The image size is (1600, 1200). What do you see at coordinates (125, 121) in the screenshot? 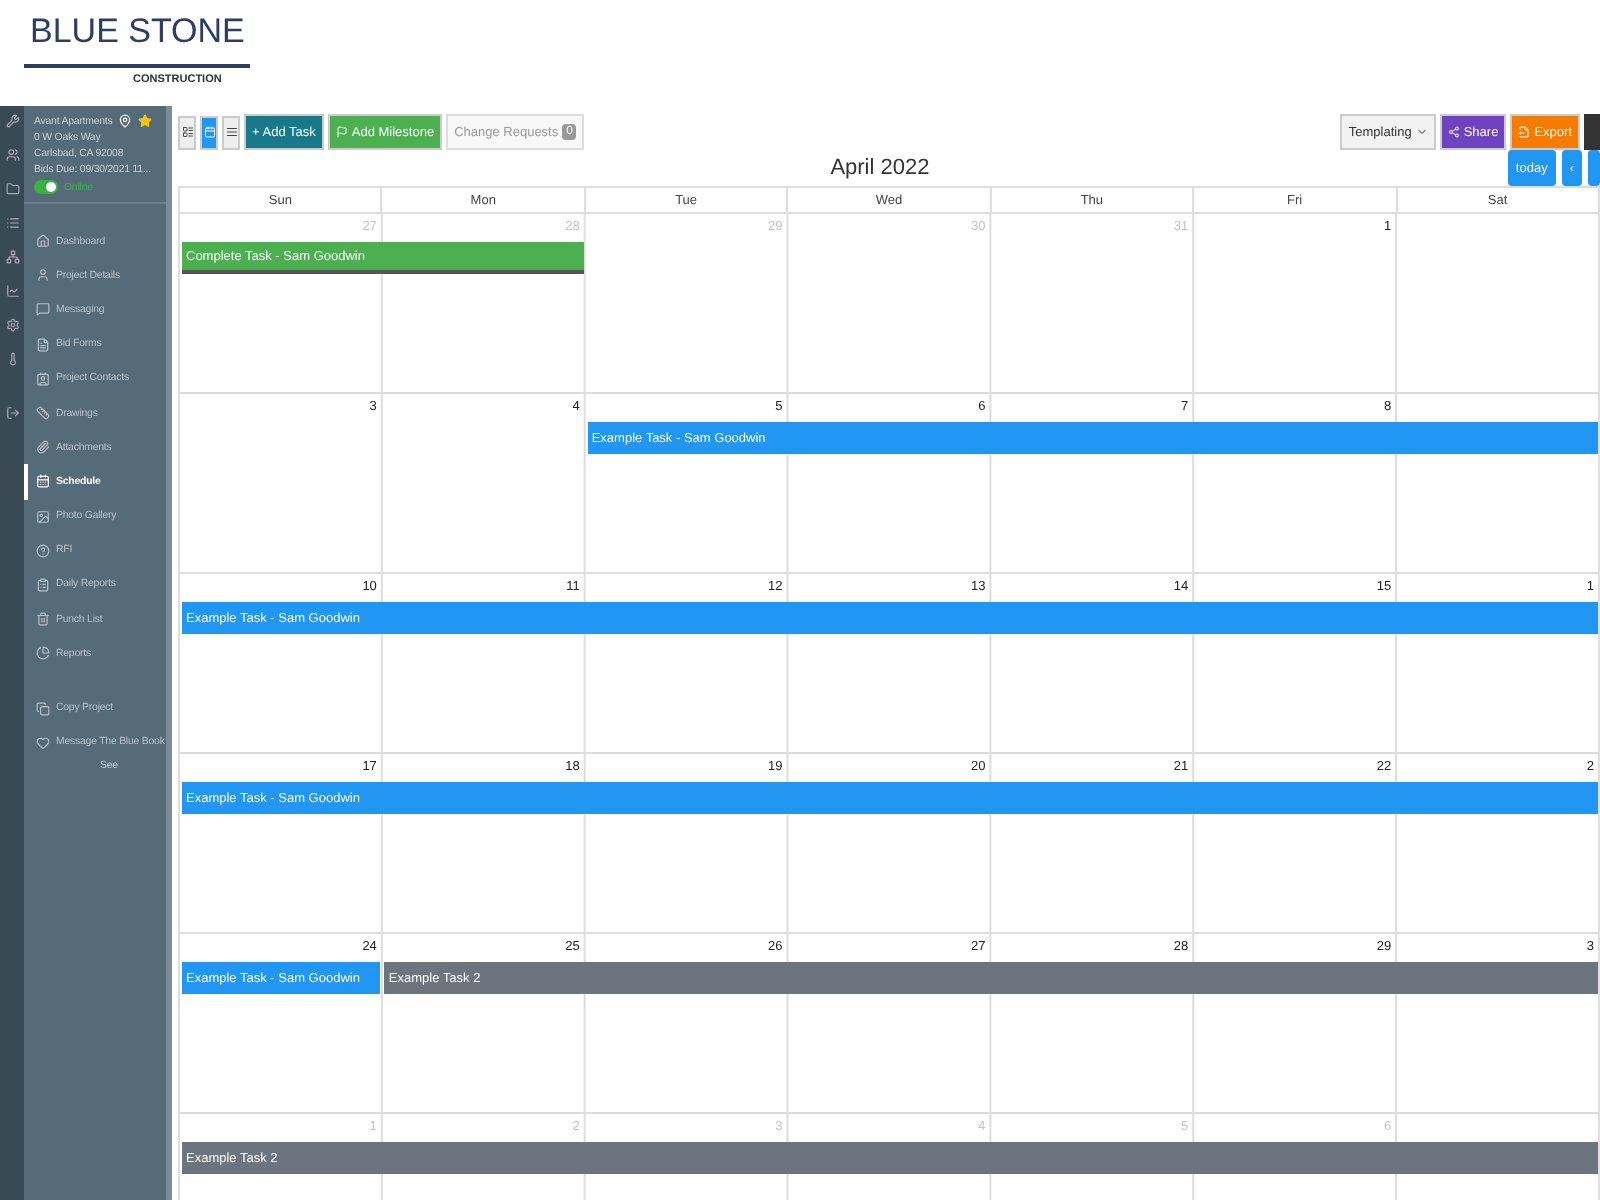
I see `pin-icon` at bounding box center [125, 121].